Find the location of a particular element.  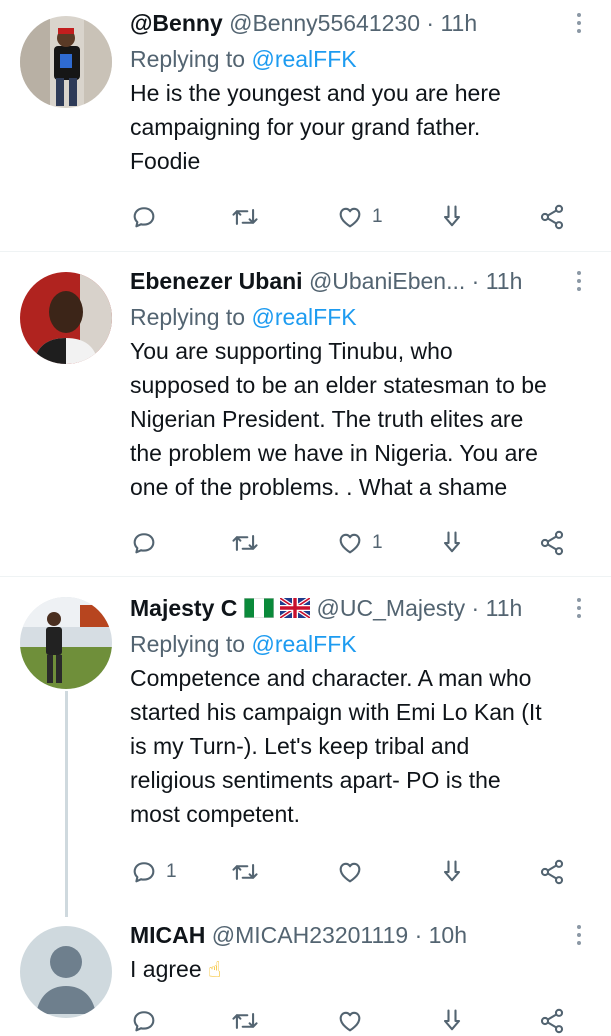

avatar-micah is located at coordinates (66, 972).